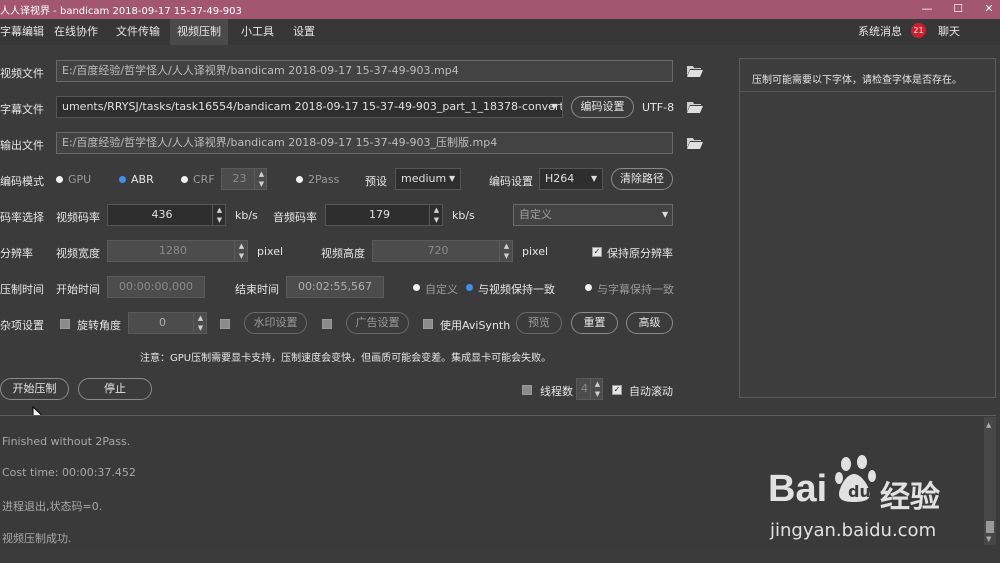 This screenshot has width=1000, height=563. I want to click on time-match-subtitle-radio, so click(588, 287).